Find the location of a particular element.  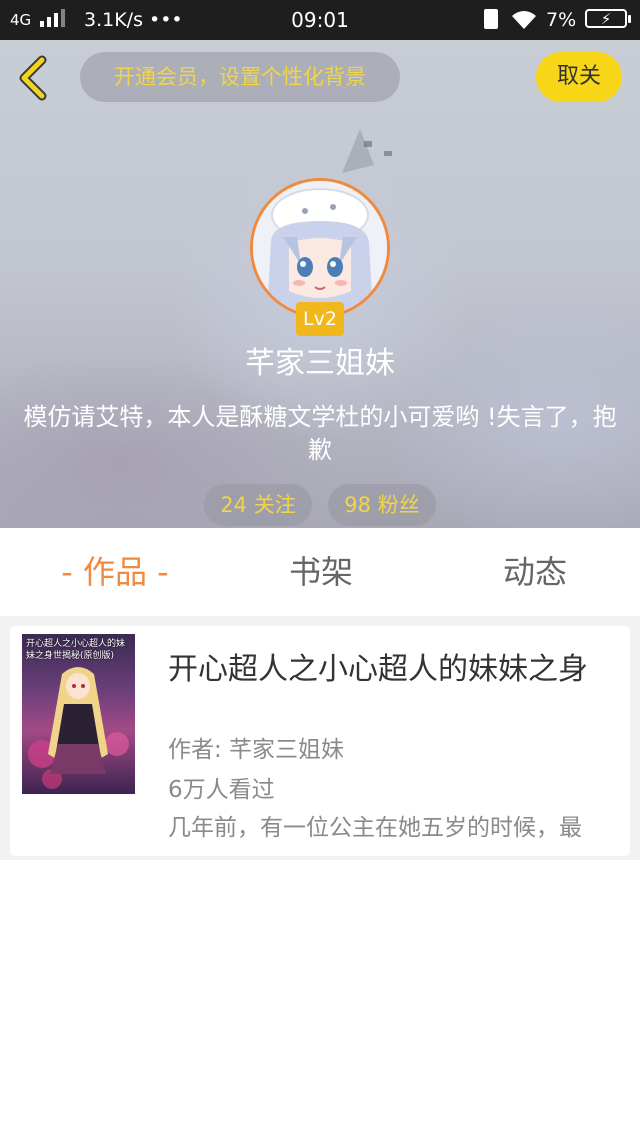

avatar is located at coordinates (320, 248).